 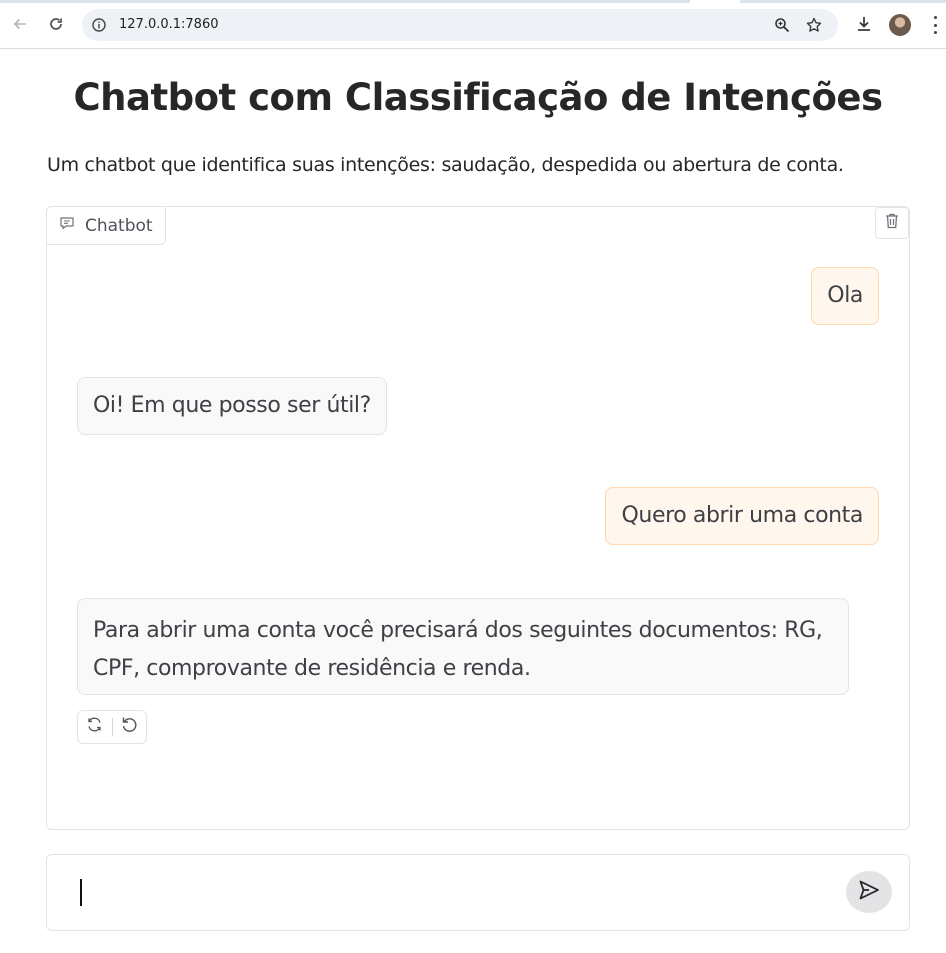 What do you see at coordinates (20, 24) in the screenshot?
I see `back-arrow-icon` at bounding box center [20, 24].